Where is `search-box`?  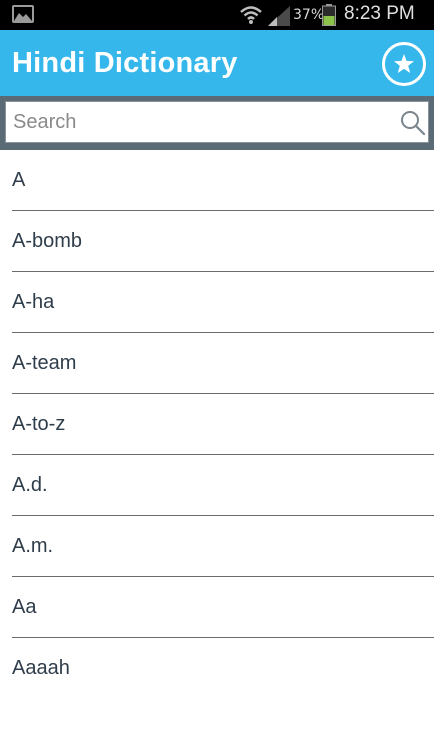 search-box is located at coordinates (217, 122).